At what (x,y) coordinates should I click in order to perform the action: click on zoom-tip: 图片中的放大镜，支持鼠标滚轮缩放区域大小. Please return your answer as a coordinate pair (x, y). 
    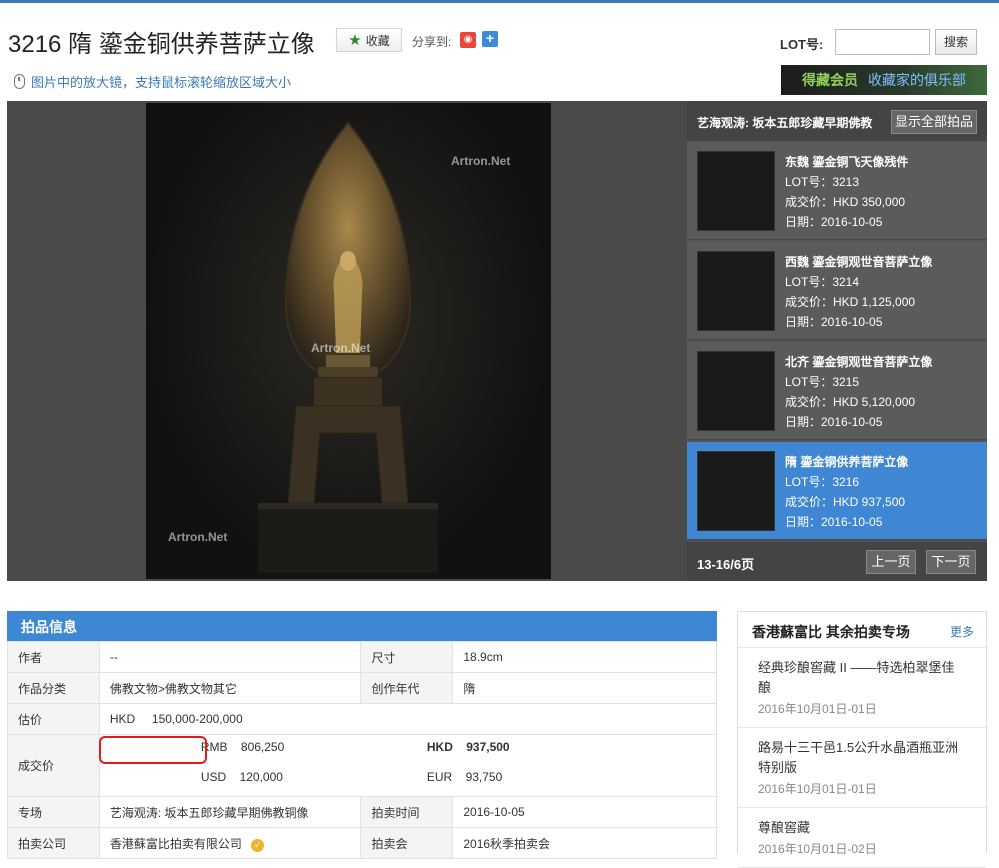
    Looking at the image, I should click on (152, 81).